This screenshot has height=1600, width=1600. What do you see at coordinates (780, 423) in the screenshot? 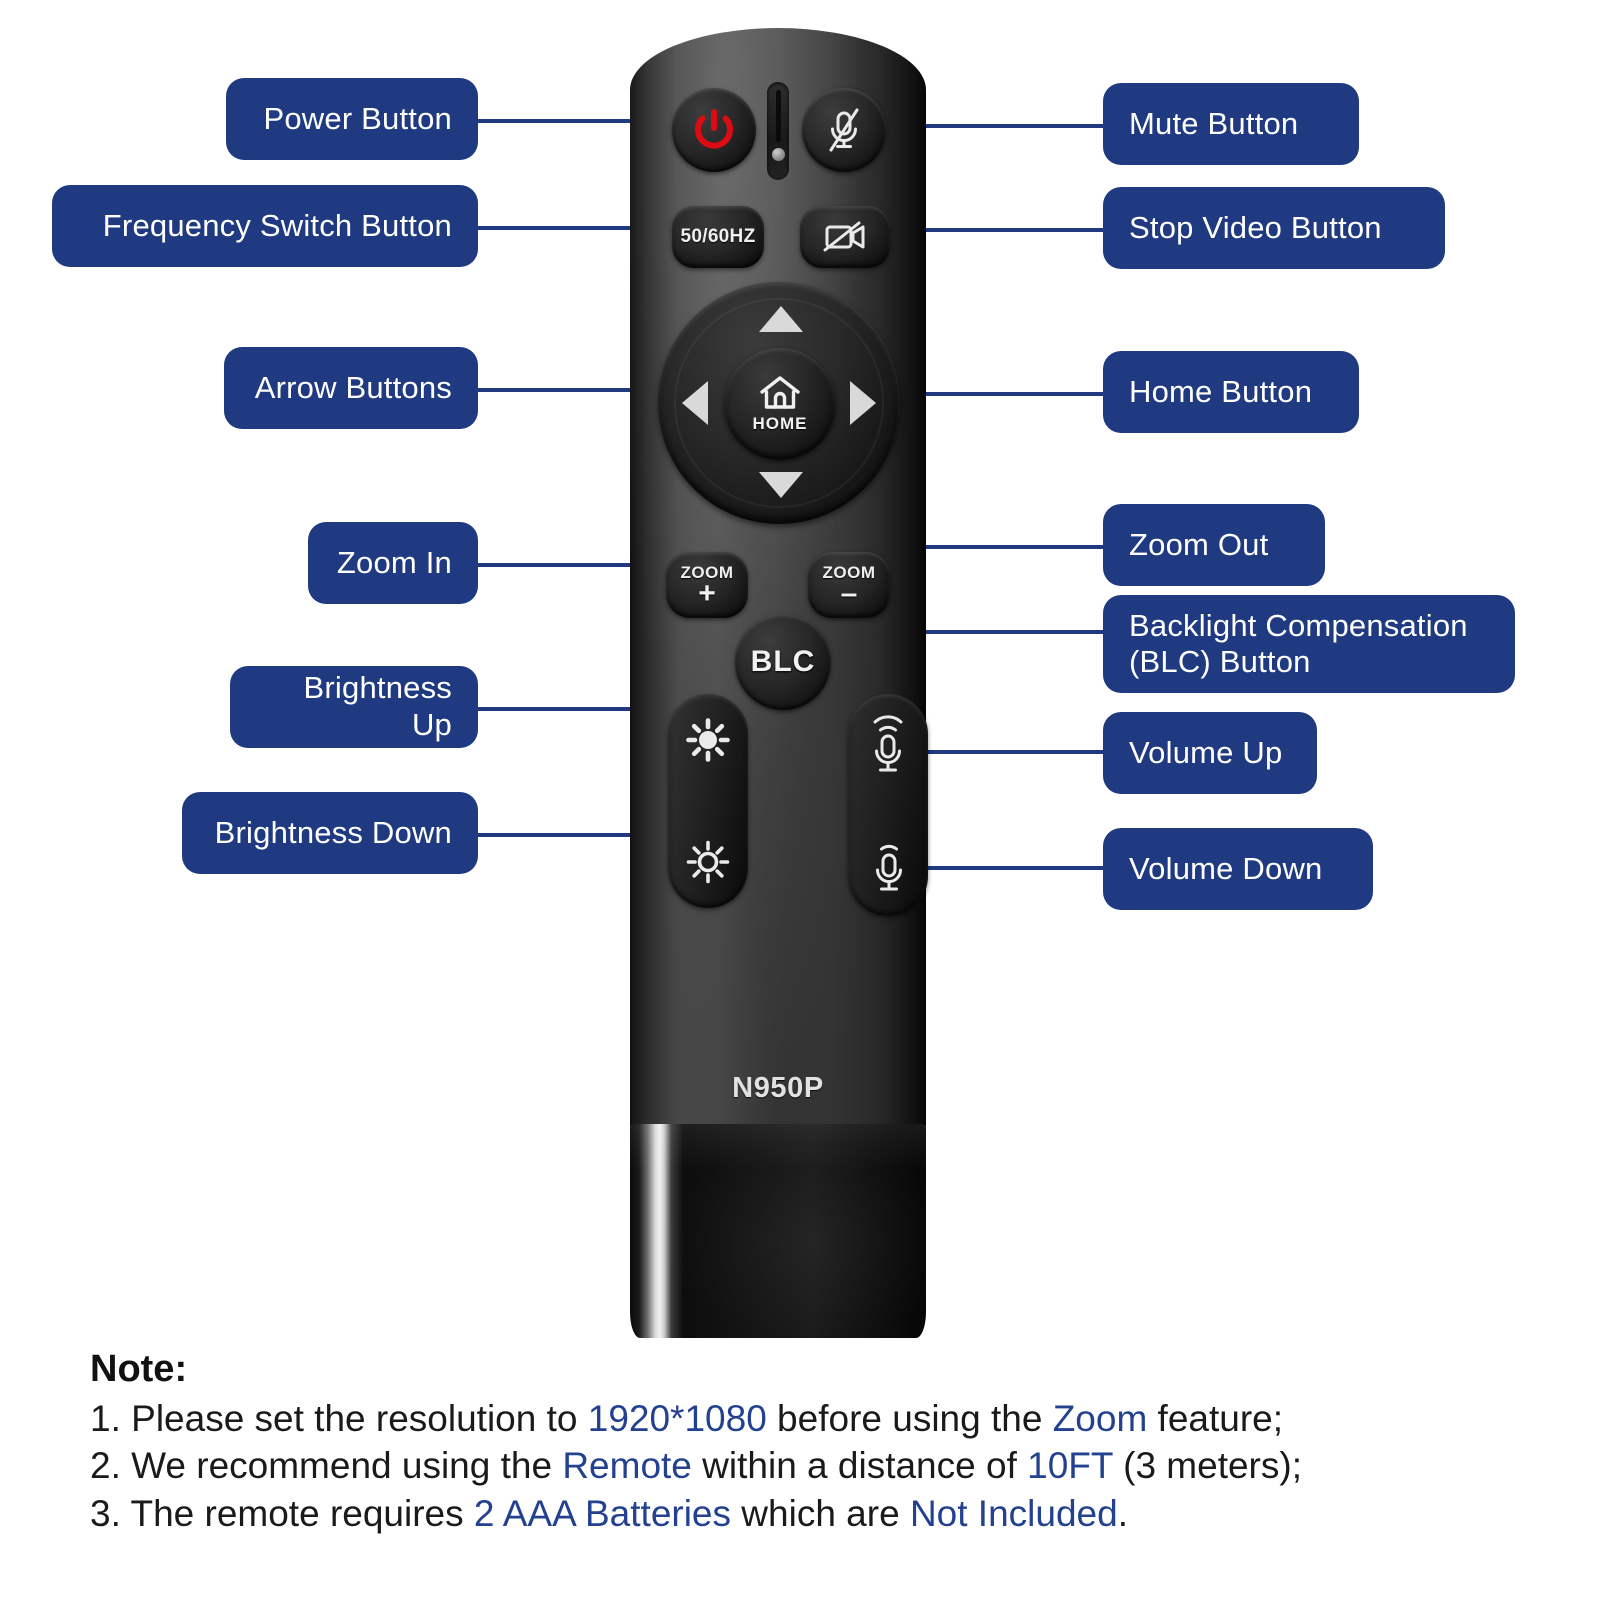
I see `home-label: HOME` at bounding box center [780, 423].